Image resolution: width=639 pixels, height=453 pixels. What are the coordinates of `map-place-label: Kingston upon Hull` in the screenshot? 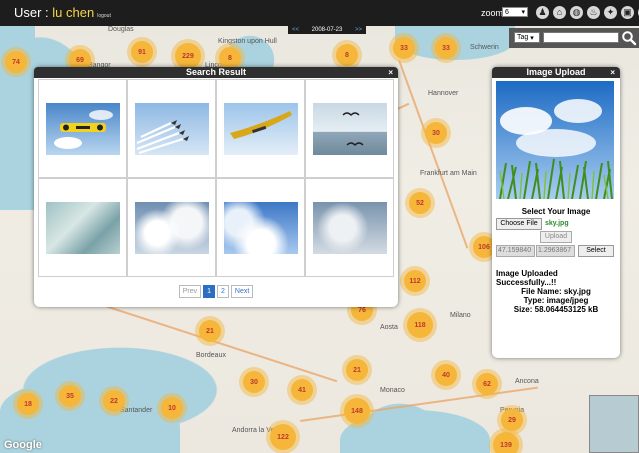 It's located at (247, 41).